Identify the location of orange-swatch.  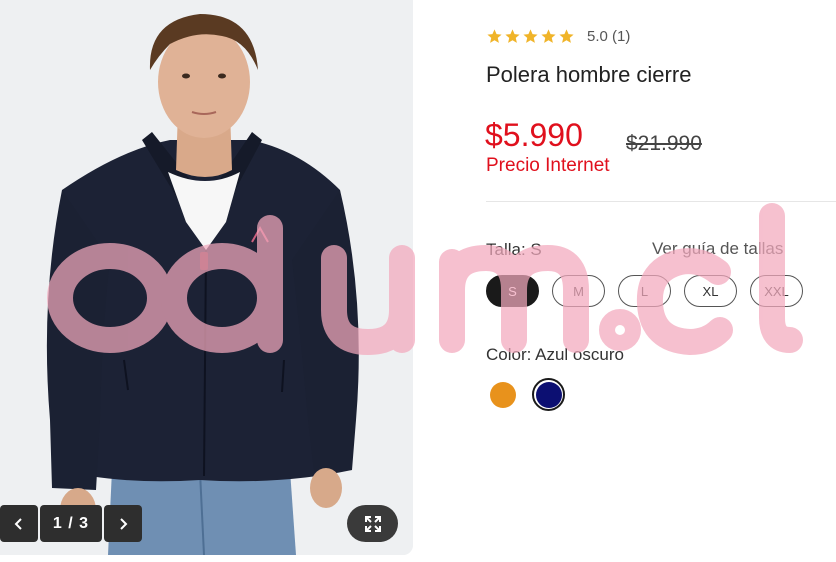
(502, 394).